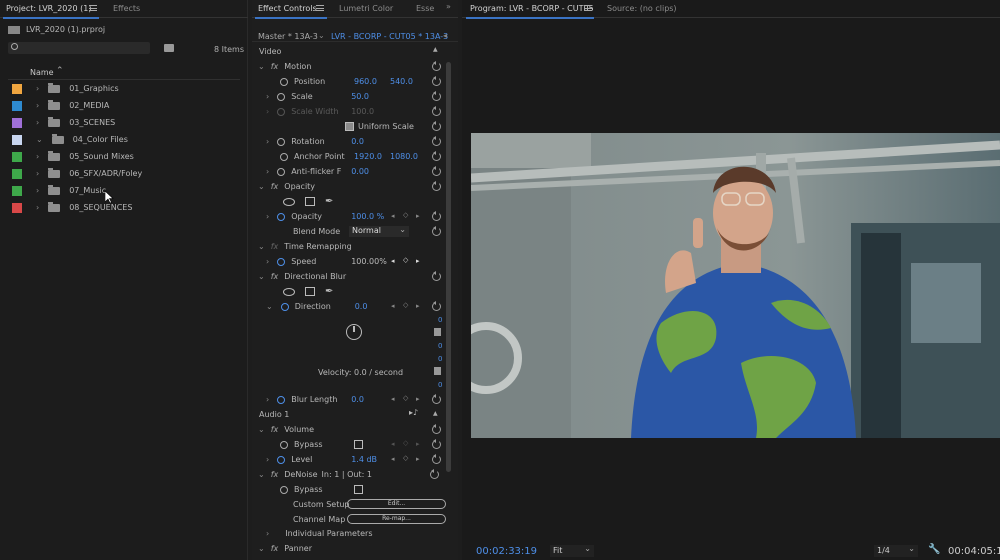 This screenshot has width=1000, height=560. I want to click on settings-wrench-icon: 🔧, so click(934, 549).